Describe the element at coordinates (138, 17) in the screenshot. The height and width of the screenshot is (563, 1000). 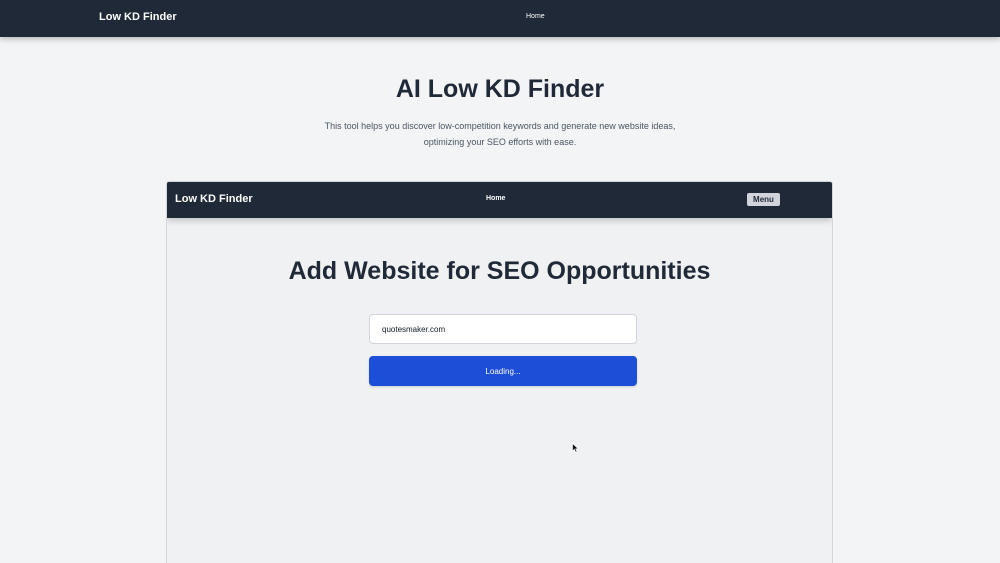
I see `brand-logo-text: Low KD Finder` at that location.